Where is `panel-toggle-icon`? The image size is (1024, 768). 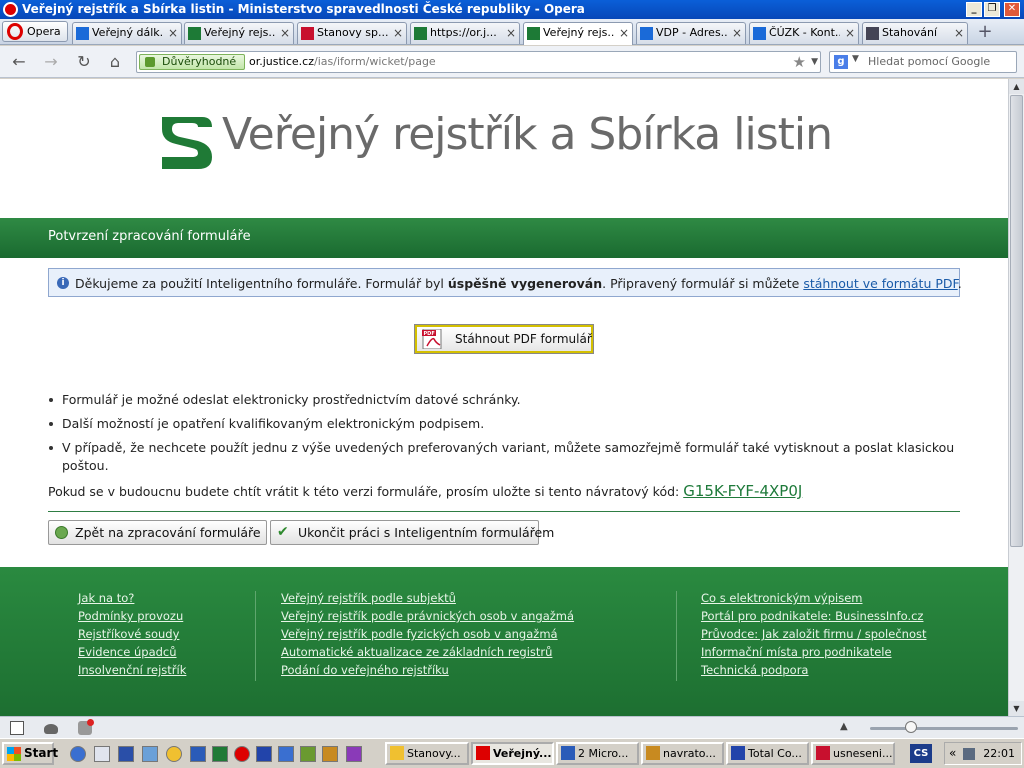
panel-toggle-icon is located at coordinates (17, 728).